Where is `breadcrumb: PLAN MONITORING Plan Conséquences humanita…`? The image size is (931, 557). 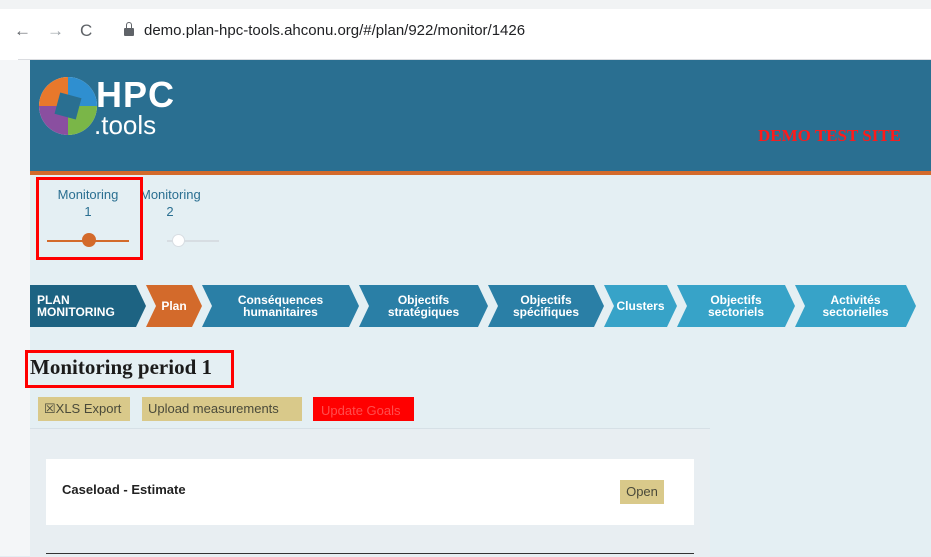 breadcrumb: PLAN MONITORING Plan Conséquences humanita… is located at coordinates (480, 306).